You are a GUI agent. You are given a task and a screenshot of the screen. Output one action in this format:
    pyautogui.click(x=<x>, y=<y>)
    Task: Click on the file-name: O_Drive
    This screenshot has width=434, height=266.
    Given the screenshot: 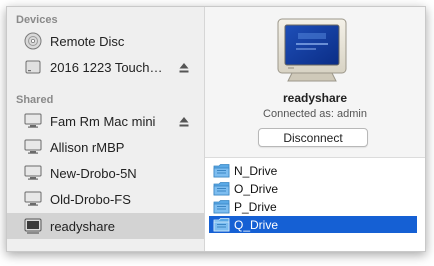 What is the action you would take?
    pyautogui.click(x=256, y=188)
    